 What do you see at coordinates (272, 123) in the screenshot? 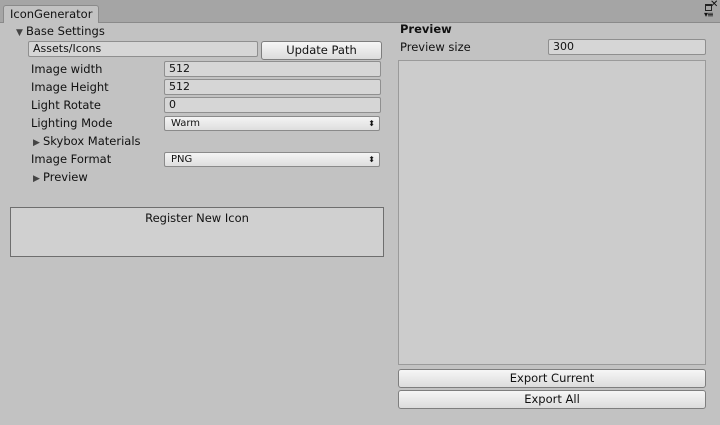
I see `lighting-mode-dropdown: Warm ⬍` at bounding box center [272, 123].